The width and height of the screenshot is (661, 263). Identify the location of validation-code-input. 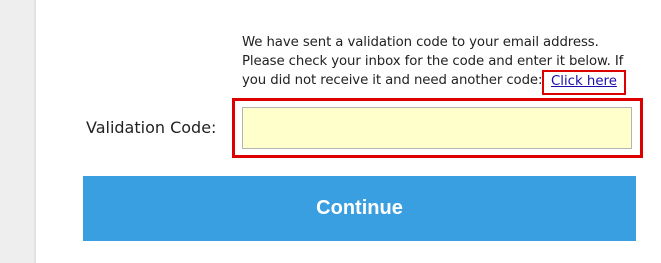
(437, 128).